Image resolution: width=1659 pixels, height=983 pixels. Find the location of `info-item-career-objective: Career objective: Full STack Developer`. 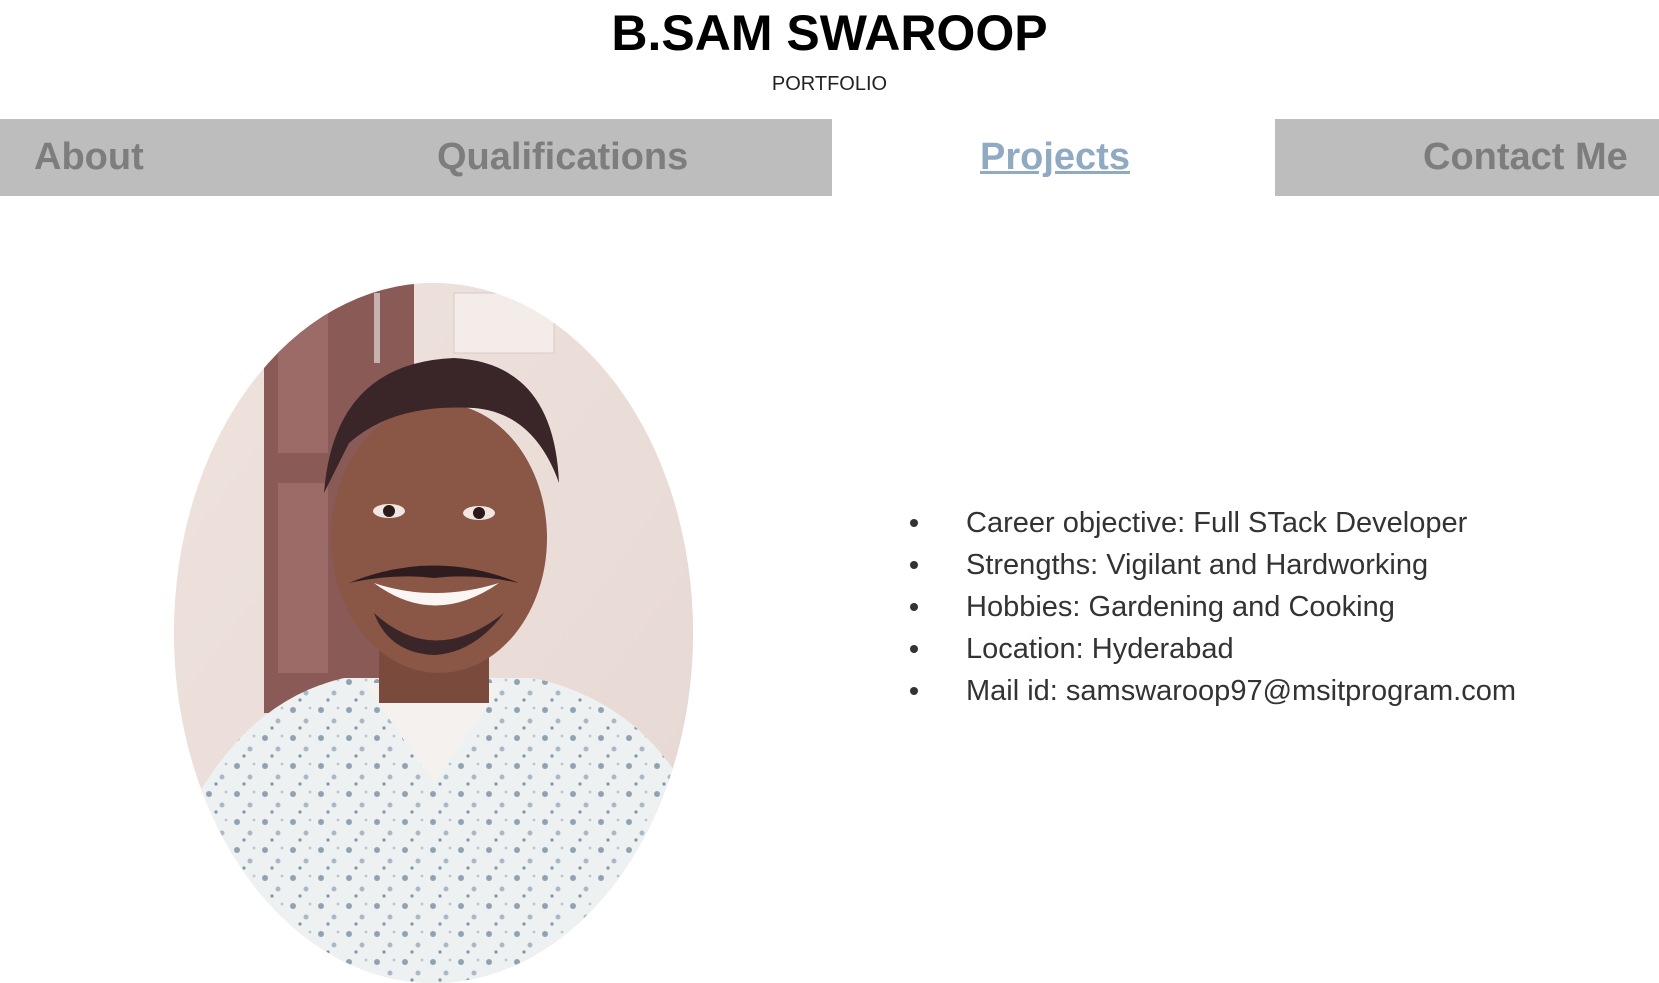

info-item-career-objective: Career objective: Full STack Developer is located at coordinates (1213, 523).